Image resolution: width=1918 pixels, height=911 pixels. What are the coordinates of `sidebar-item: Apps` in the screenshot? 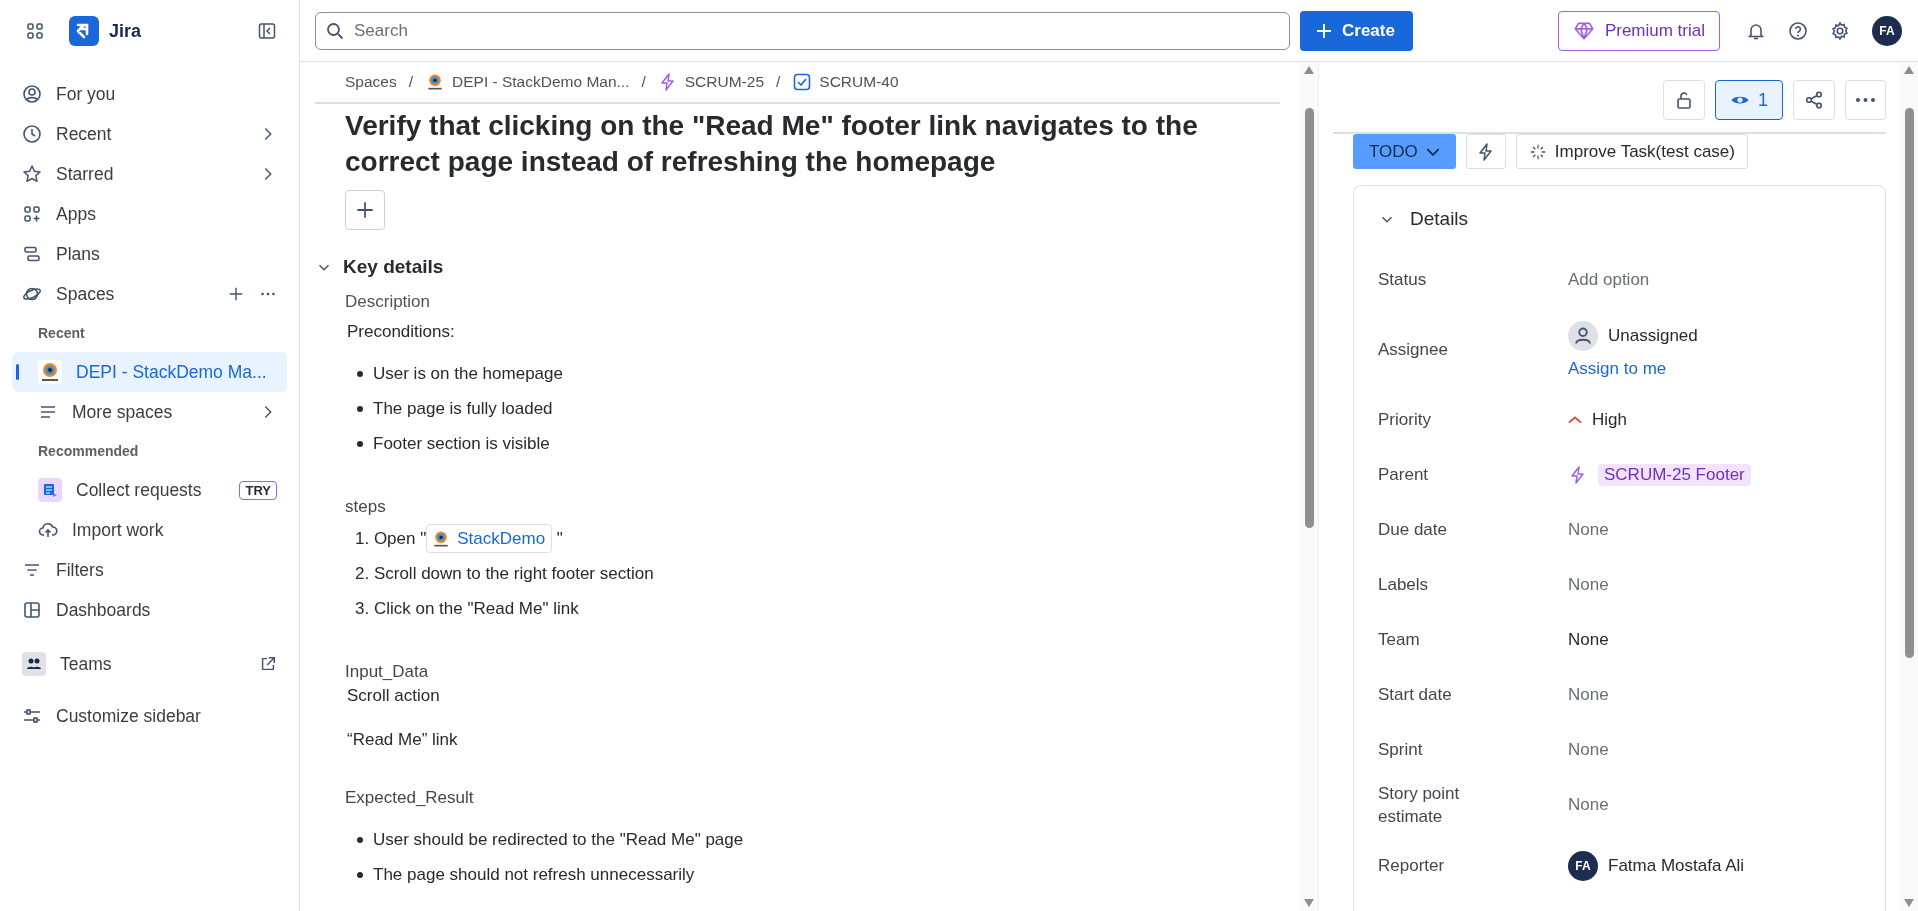 It's located at (149, 214).